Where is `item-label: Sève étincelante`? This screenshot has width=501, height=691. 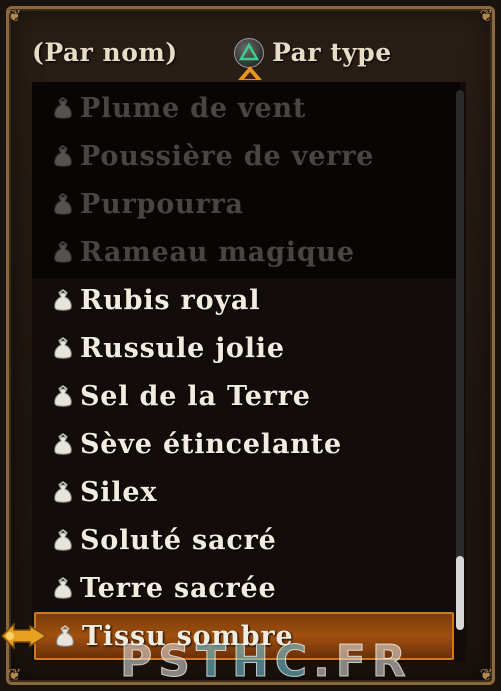 item-label: Sève étincelante is located at coordinates (211, 444).